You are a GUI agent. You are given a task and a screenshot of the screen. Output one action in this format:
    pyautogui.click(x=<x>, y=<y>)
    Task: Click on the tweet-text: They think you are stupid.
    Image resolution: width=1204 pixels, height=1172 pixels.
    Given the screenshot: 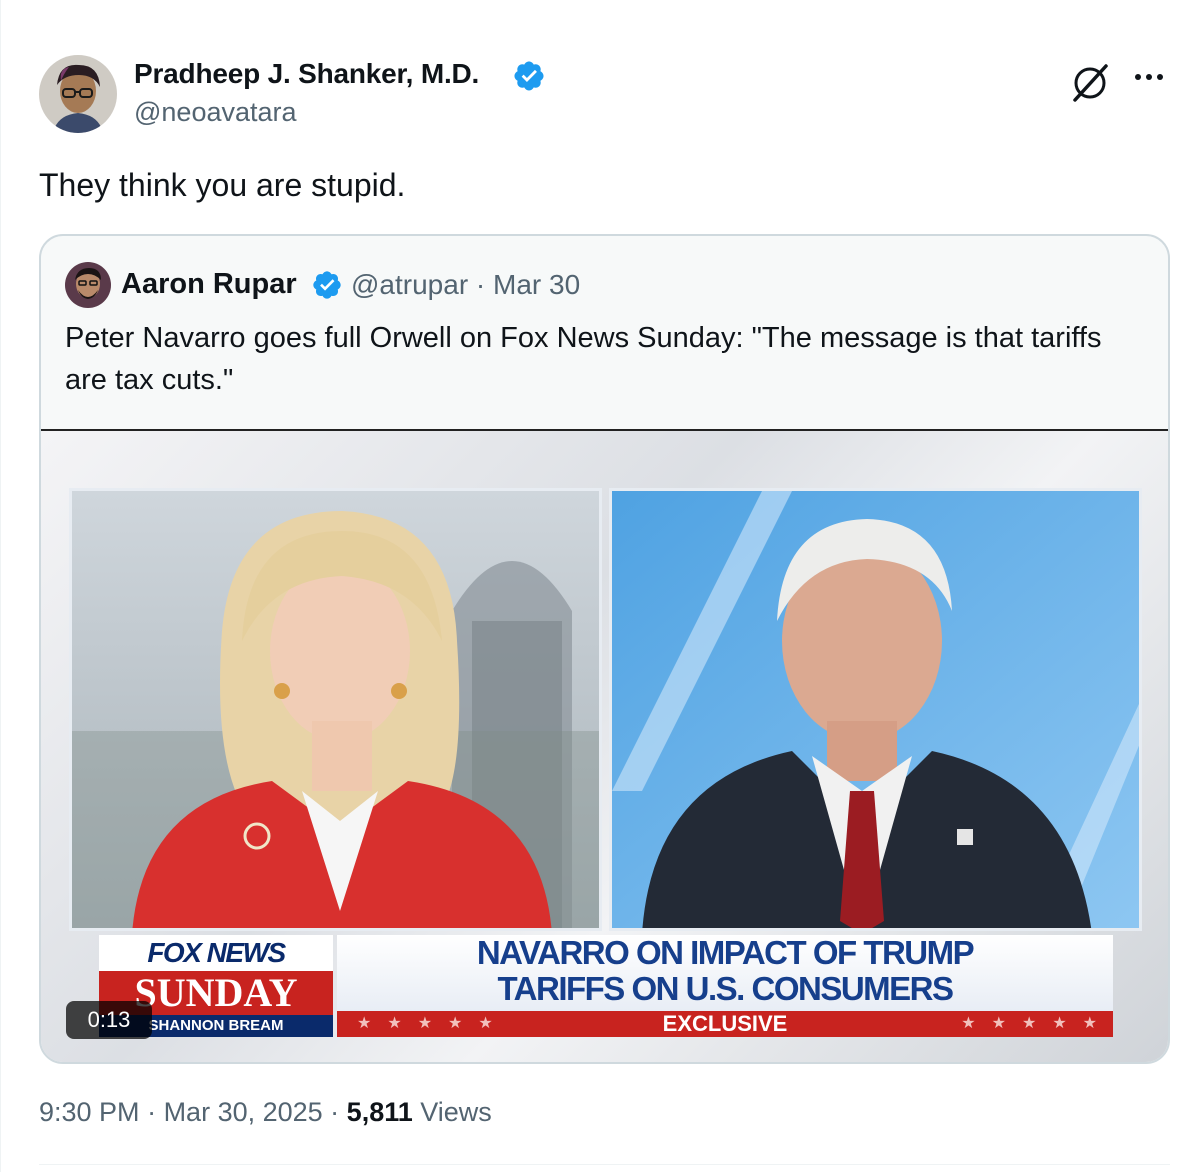 What is the action you would take?
    pyautogui.click(x=222, y=185)
    